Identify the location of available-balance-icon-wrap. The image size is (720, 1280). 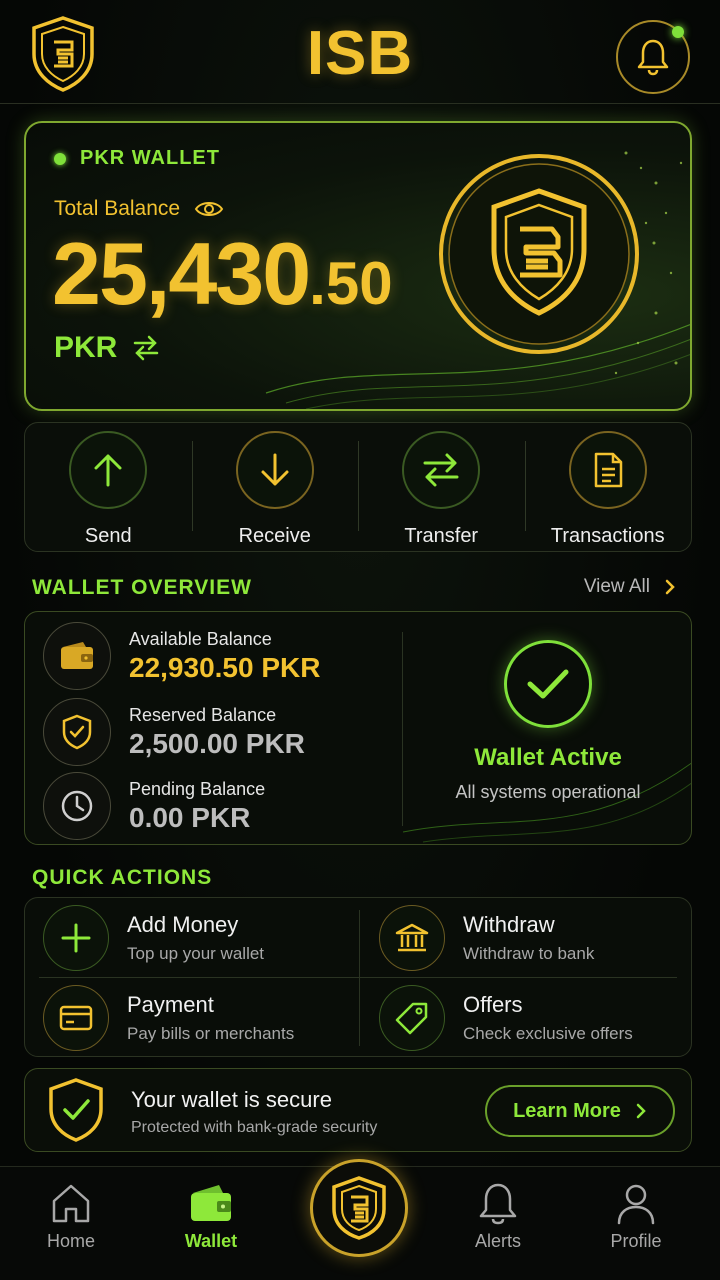
(77, 656).